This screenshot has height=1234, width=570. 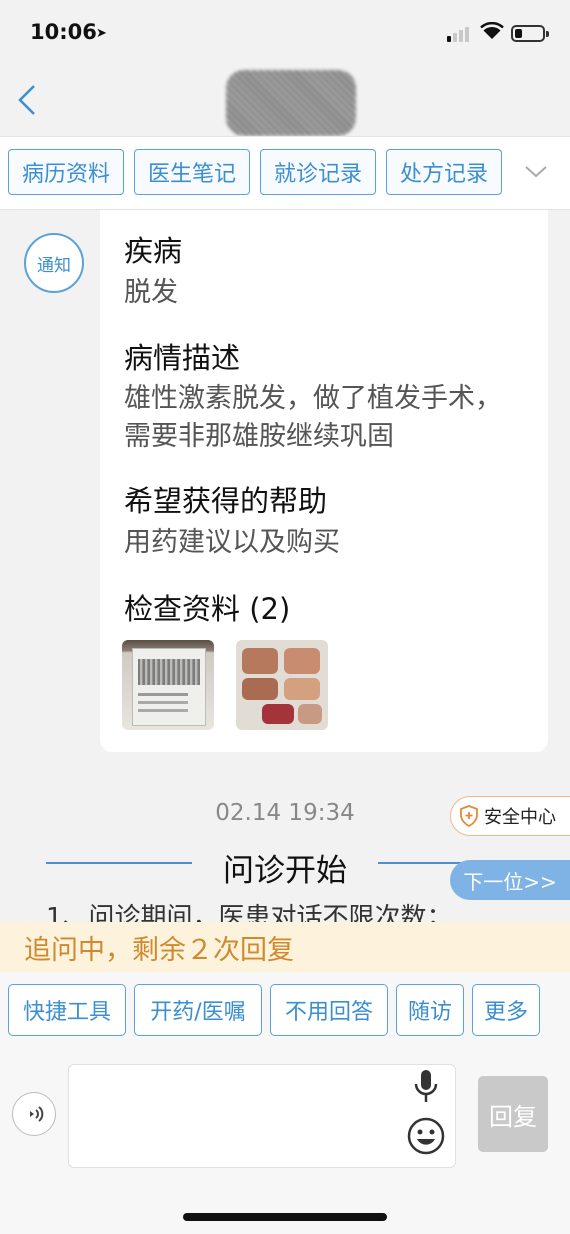 What do you see at coordinates (249, 912) in the screenshot?
I see `rule-item: 1、问诊期间，医患对话不限次数；` at bounding box center [249, 912].